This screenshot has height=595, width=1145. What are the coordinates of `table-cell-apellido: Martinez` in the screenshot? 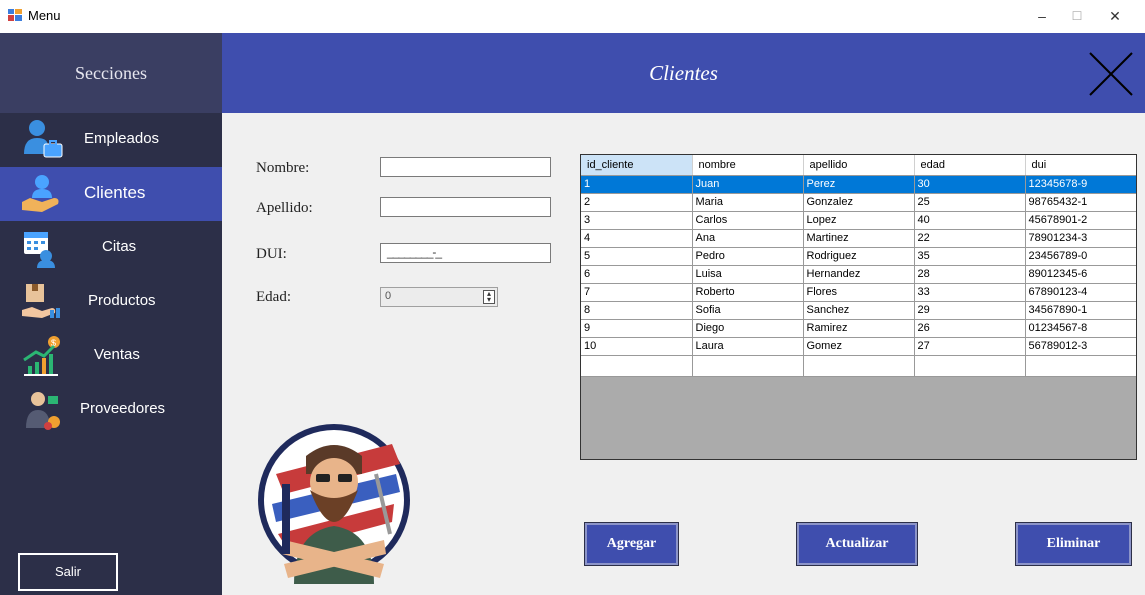 It's located at (859, 238).